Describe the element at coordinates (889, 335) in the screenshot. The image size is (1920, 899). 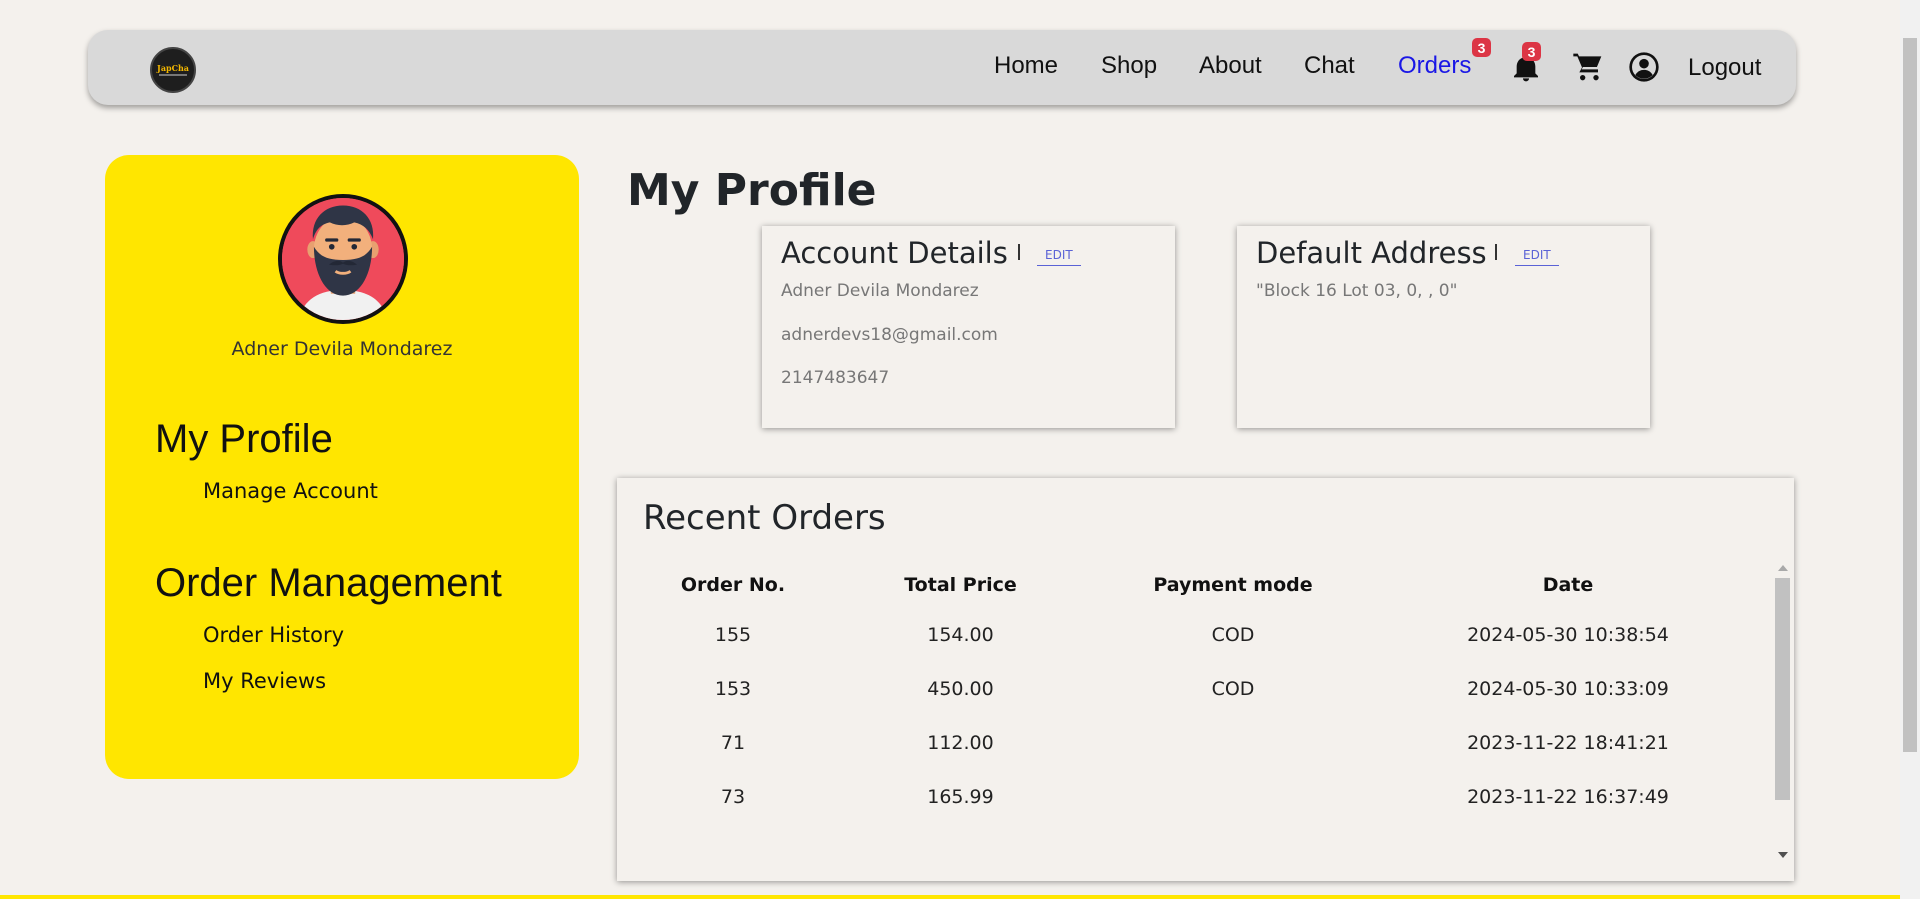
I see `account-email: adnerdevs18@gmail.com` at that location.